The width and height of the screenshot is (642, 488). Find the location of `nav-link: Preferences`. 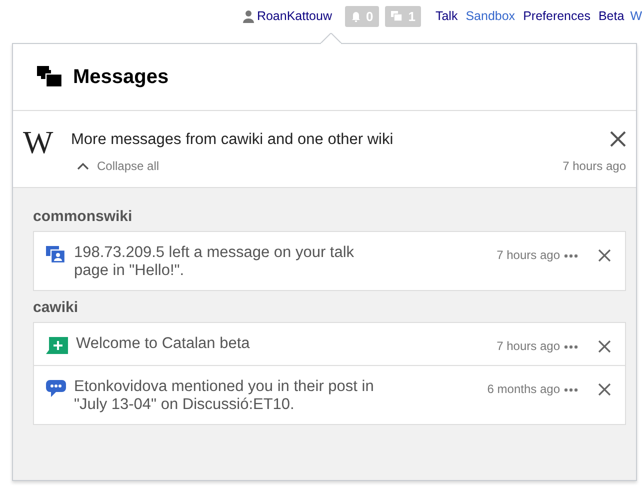

nav-link: Preferences is located at coordinates (556, 16).